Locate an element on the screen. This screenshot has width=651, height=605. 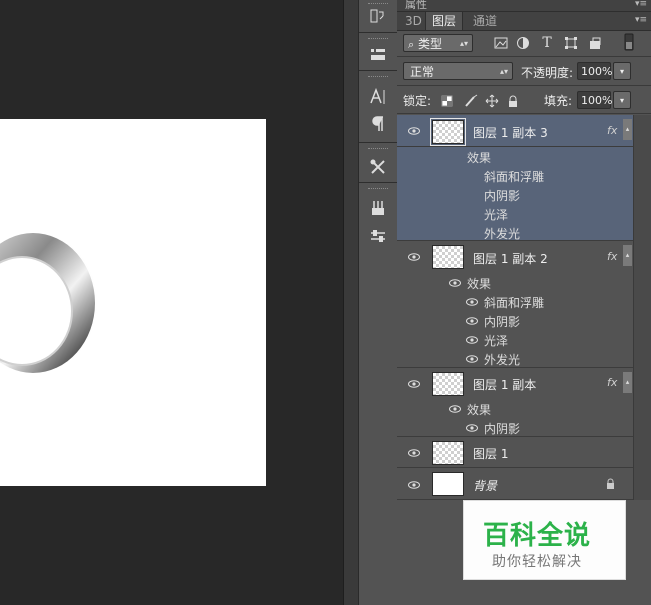
layer-name: 图层 1 副本 is located at coordinates (504, 384).